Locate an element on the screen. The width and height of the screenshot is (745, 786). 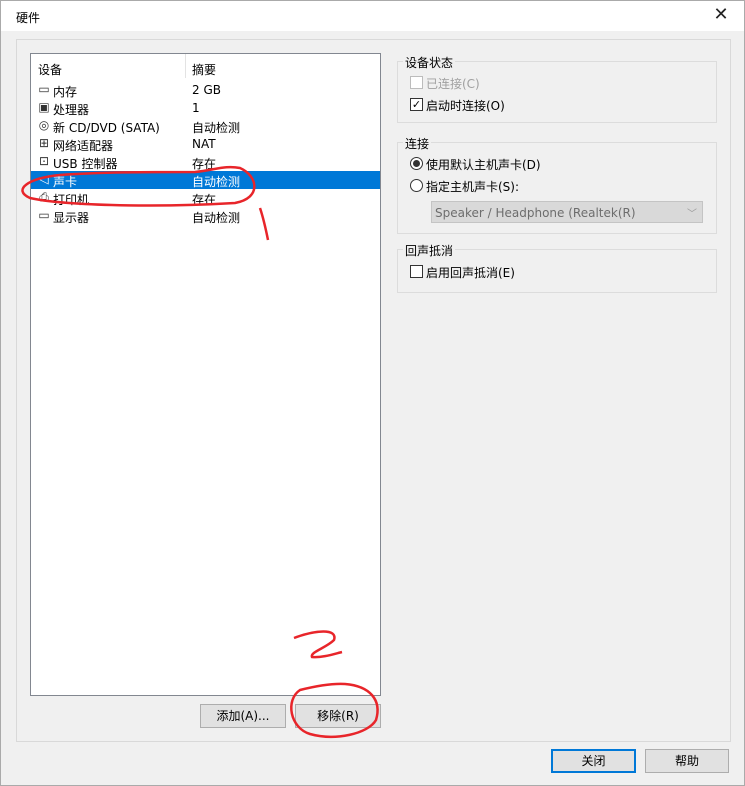
device-row-network: ⊞ 网络适配器 NAT is located at coordinates (205, 144).